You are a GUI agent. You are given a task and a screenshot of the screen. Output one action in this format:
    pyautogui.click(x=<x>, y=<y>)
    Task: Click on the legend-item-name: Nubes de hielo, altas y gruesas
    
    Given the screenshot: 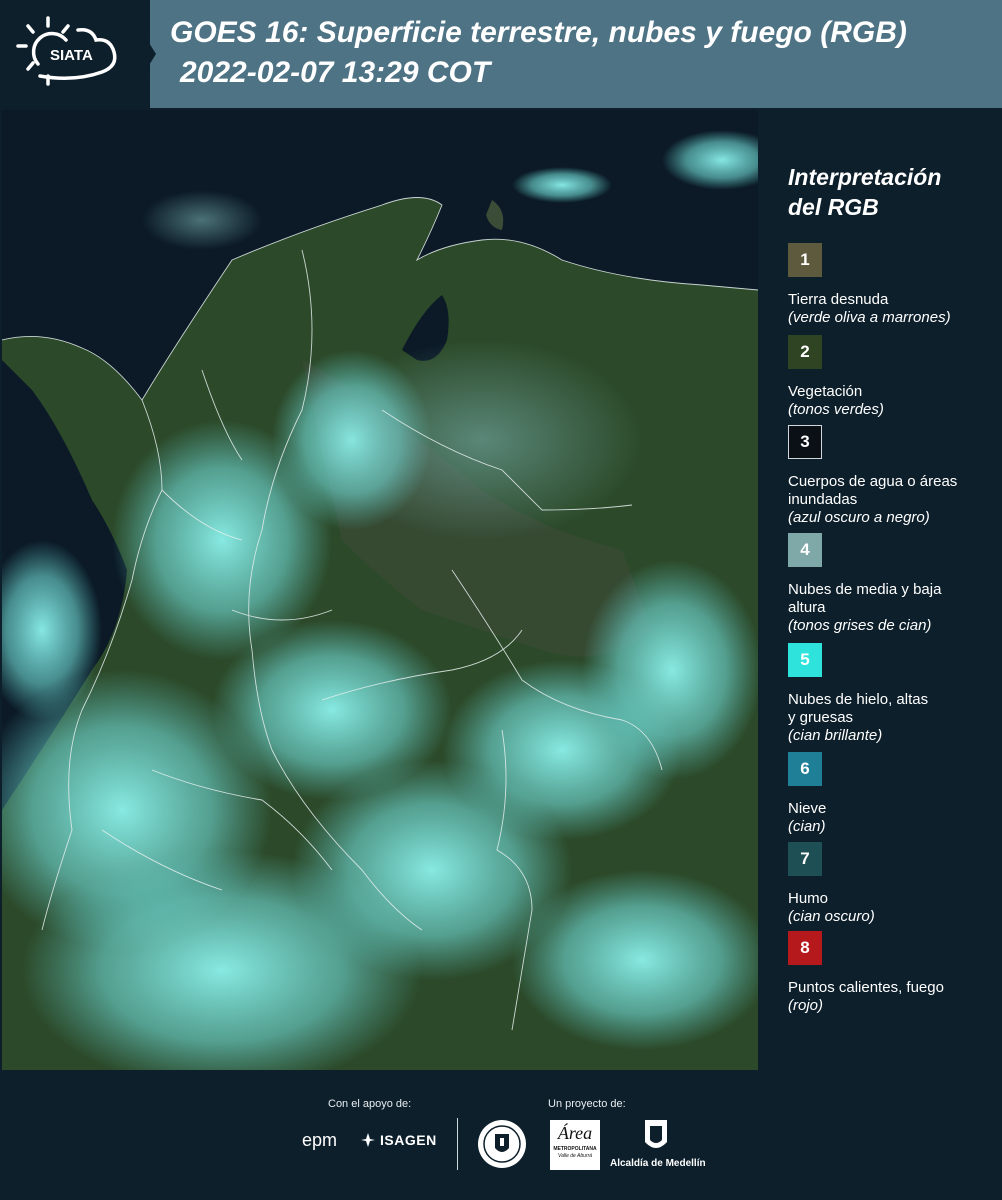 What is the action you would take?
    pyautogui.click(x=858, y=708)
    